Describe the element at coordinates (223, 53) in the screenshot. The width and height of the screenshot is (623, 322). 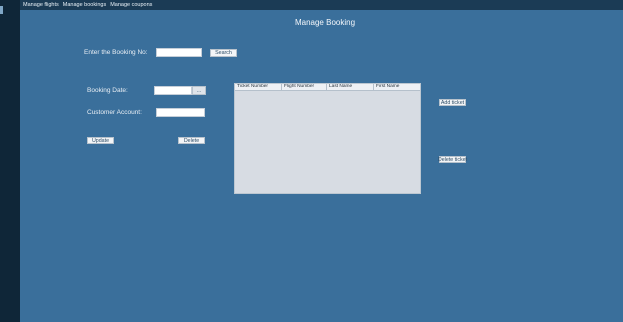
I see `search-button: Search` at that location.